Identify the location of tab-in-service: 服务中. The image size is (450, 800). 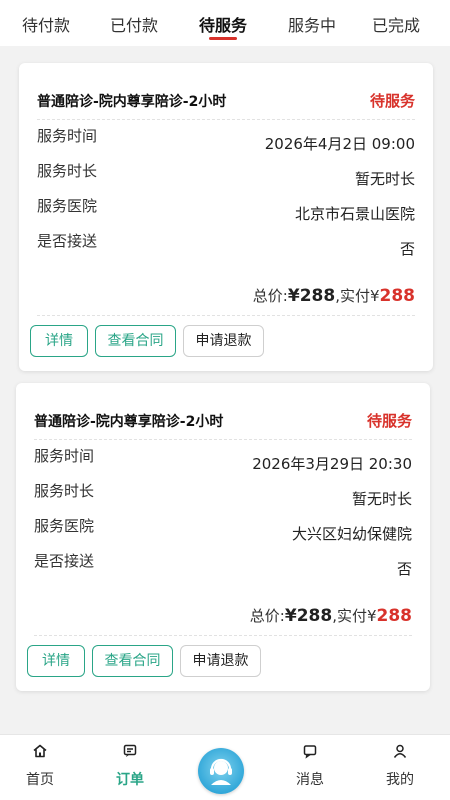
(312, 23).